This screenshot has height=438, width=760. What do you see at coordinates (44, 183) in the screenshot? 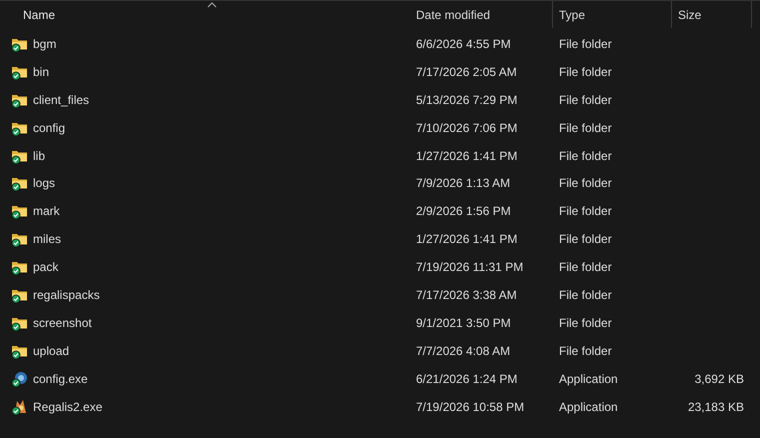
I see `file-name: logs` at bounding box center [44, 183].